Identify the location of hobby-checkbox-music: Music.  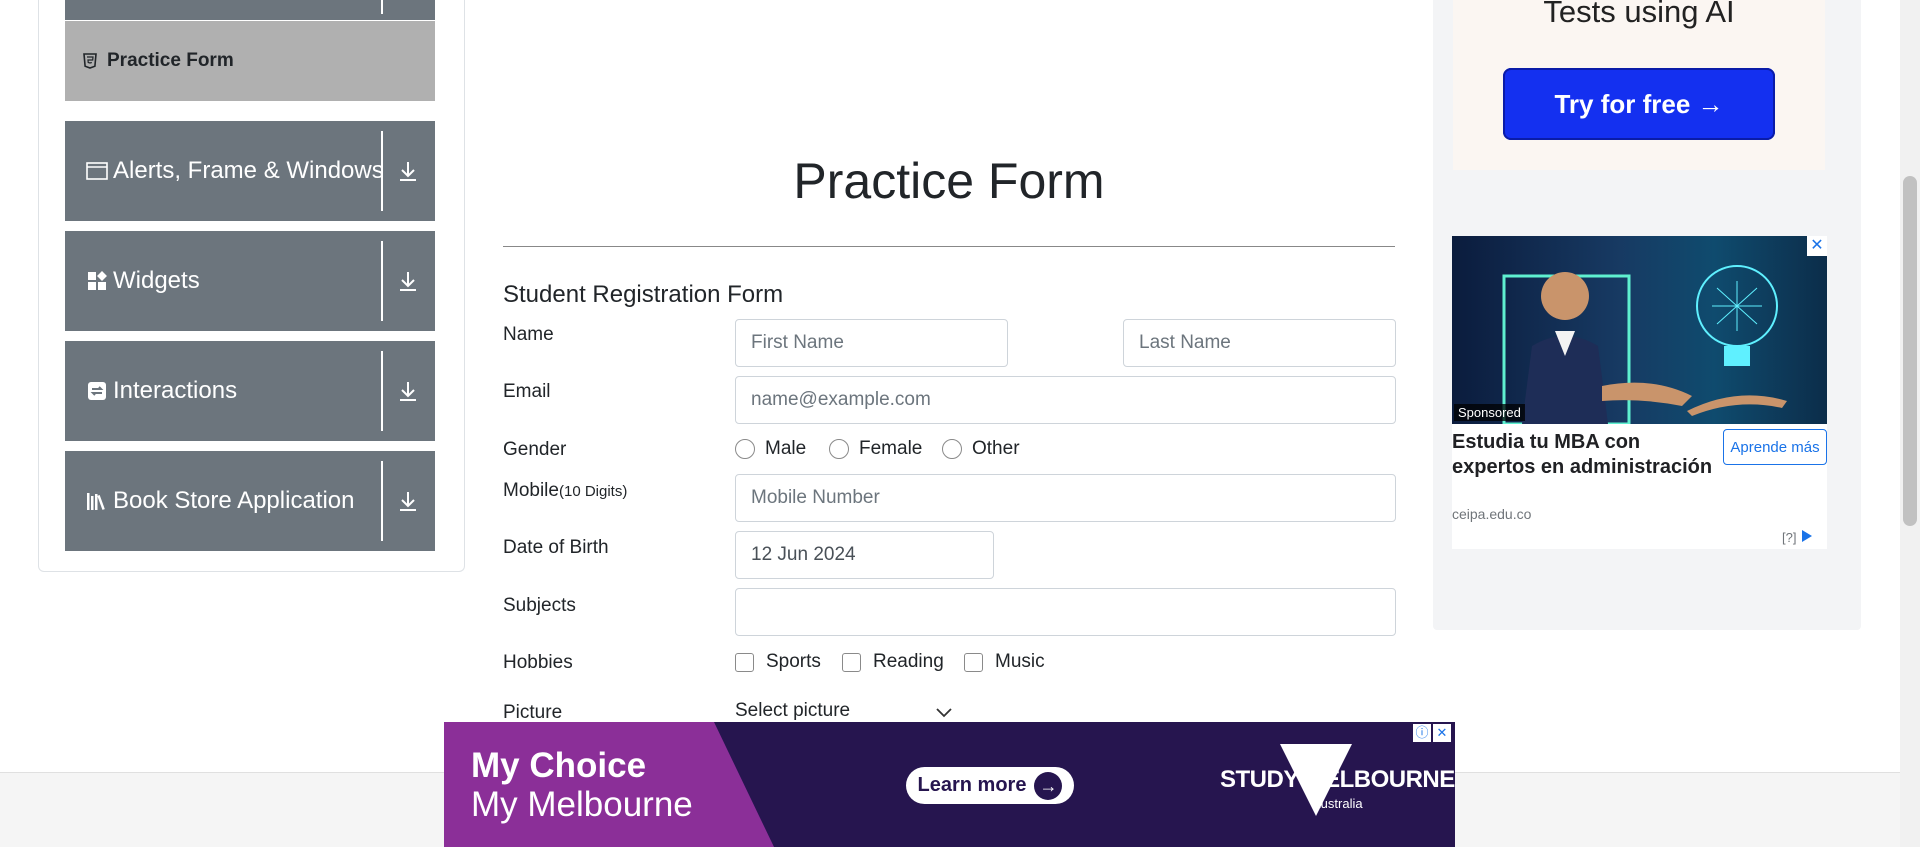
(1004, 662).